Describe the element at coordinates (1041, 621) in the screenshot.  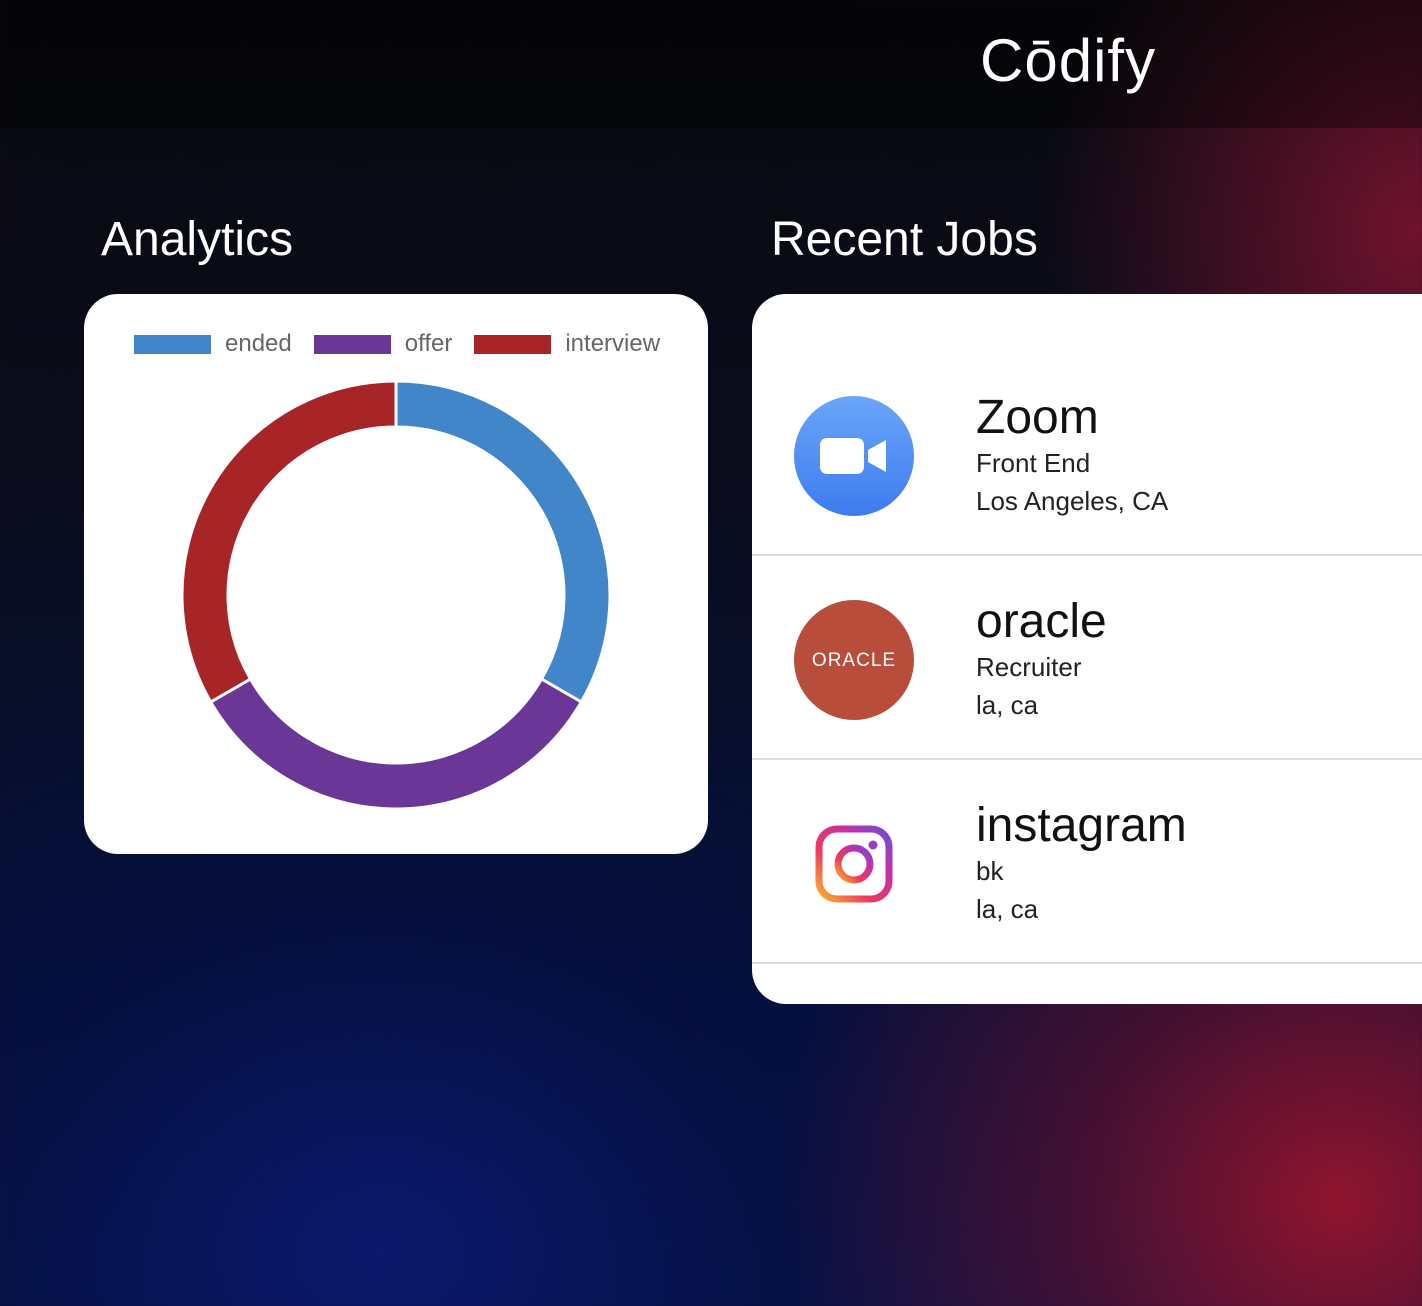
I see `job-company: oracle` at that location.